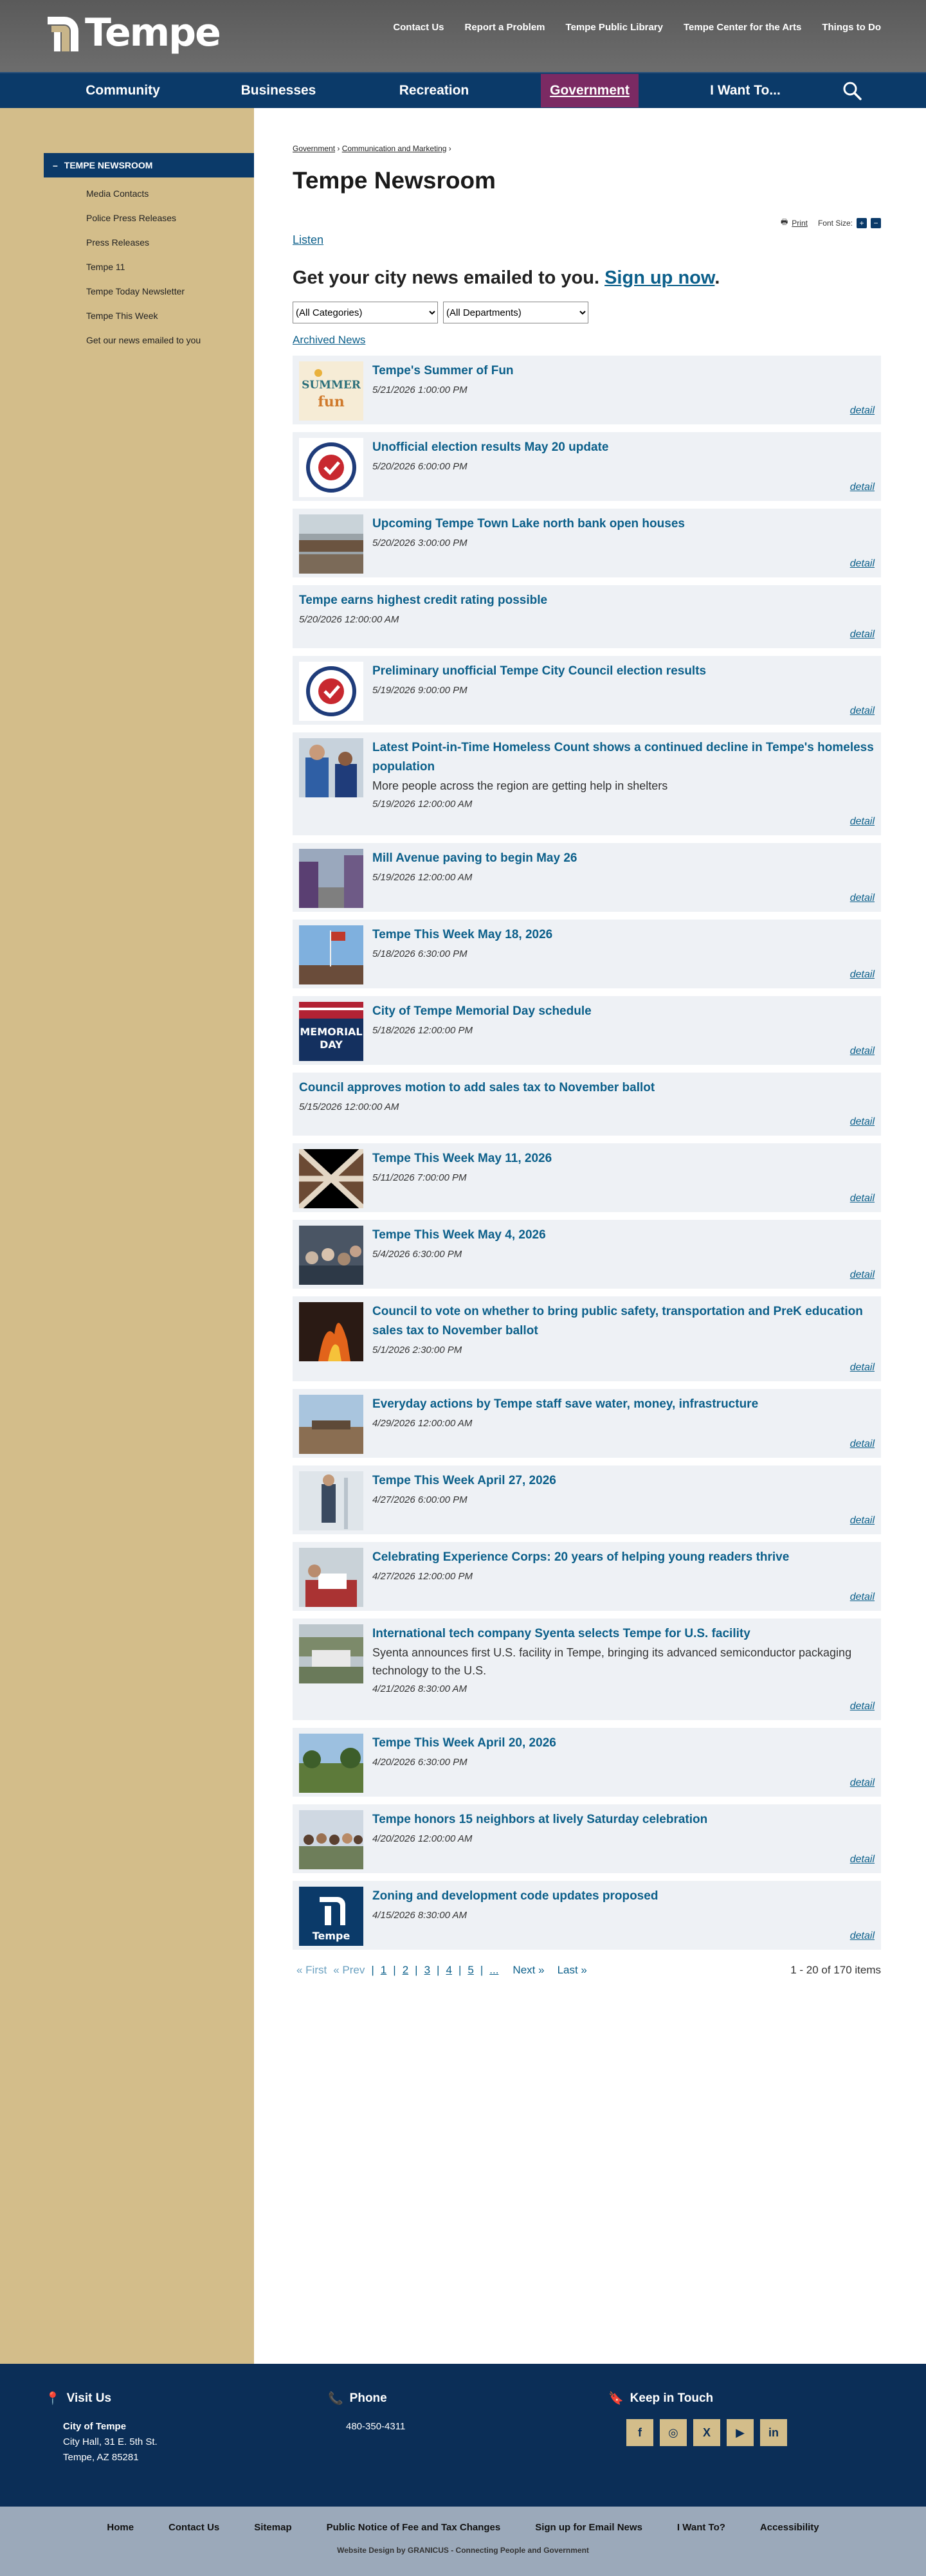 The height and width of the screenshot is (2576, 926). Describe the element at coordinates (427, 1970) in the screenshot. I see `pager-page-3: 3` at that location.